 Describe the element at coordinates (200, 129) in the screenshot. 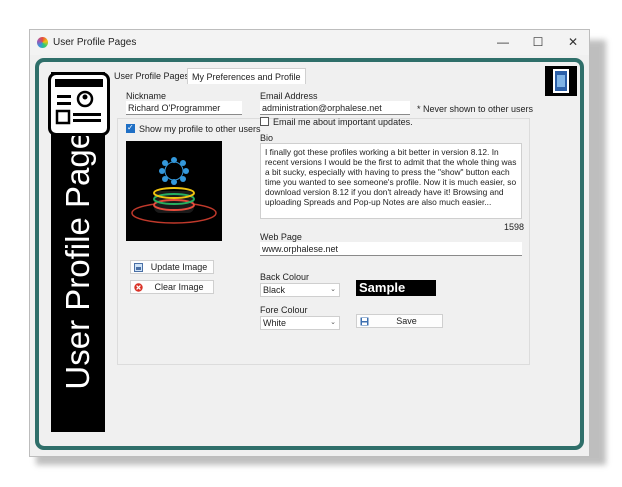

I see `show-profile-label: Show my profile to other users` at that location.